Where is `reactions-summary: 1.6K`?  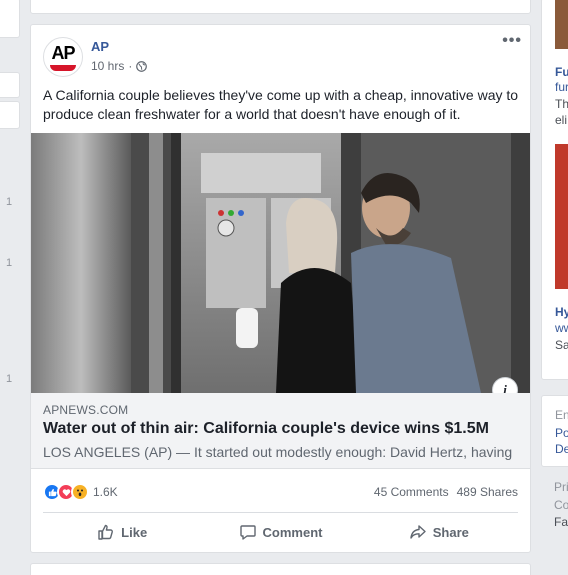
reactions-summary: 1.6K is located at coordinates (80, 492).